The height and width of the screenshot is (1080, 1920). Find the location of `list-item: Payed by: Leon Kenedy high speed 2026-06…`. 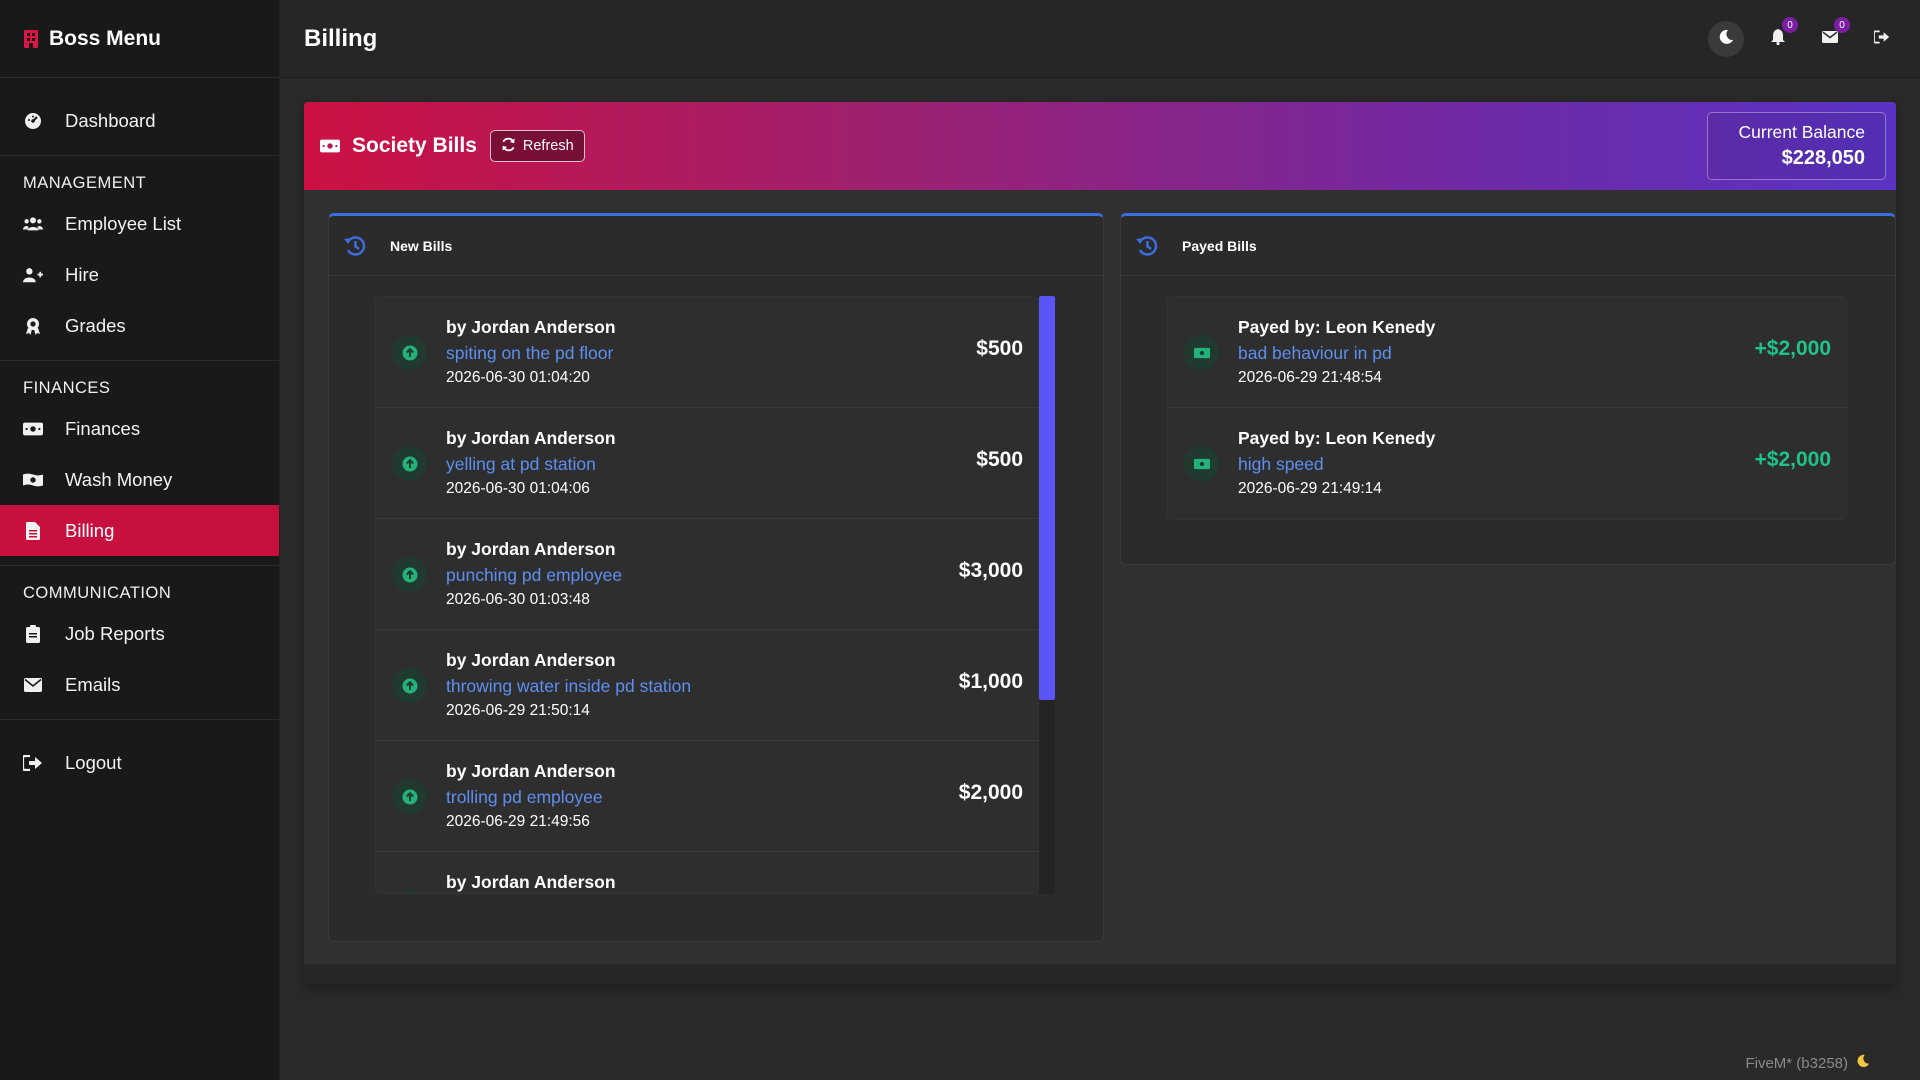

list-item: Payed by: Leon Kenedy high speed 2026-06… is located at coordinates (1507, 463).